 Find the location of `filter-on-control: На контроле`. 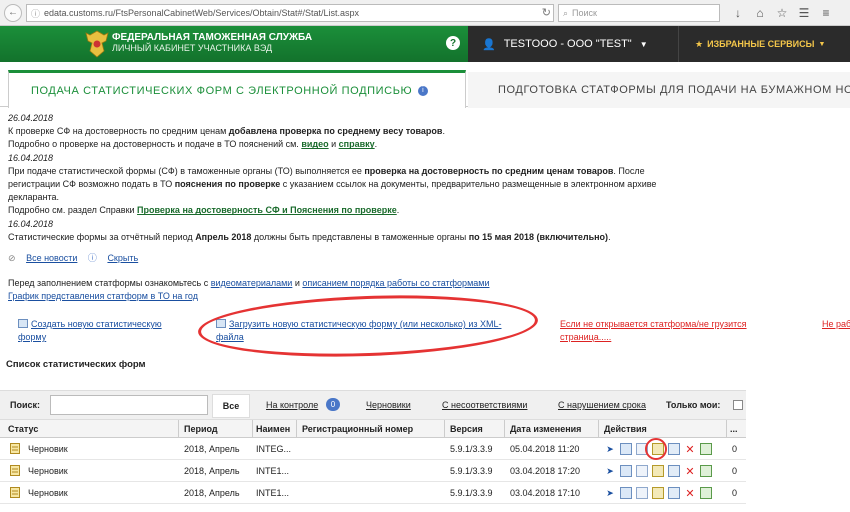

filter-on-control: На контроле is located at coordinates (292, 405).